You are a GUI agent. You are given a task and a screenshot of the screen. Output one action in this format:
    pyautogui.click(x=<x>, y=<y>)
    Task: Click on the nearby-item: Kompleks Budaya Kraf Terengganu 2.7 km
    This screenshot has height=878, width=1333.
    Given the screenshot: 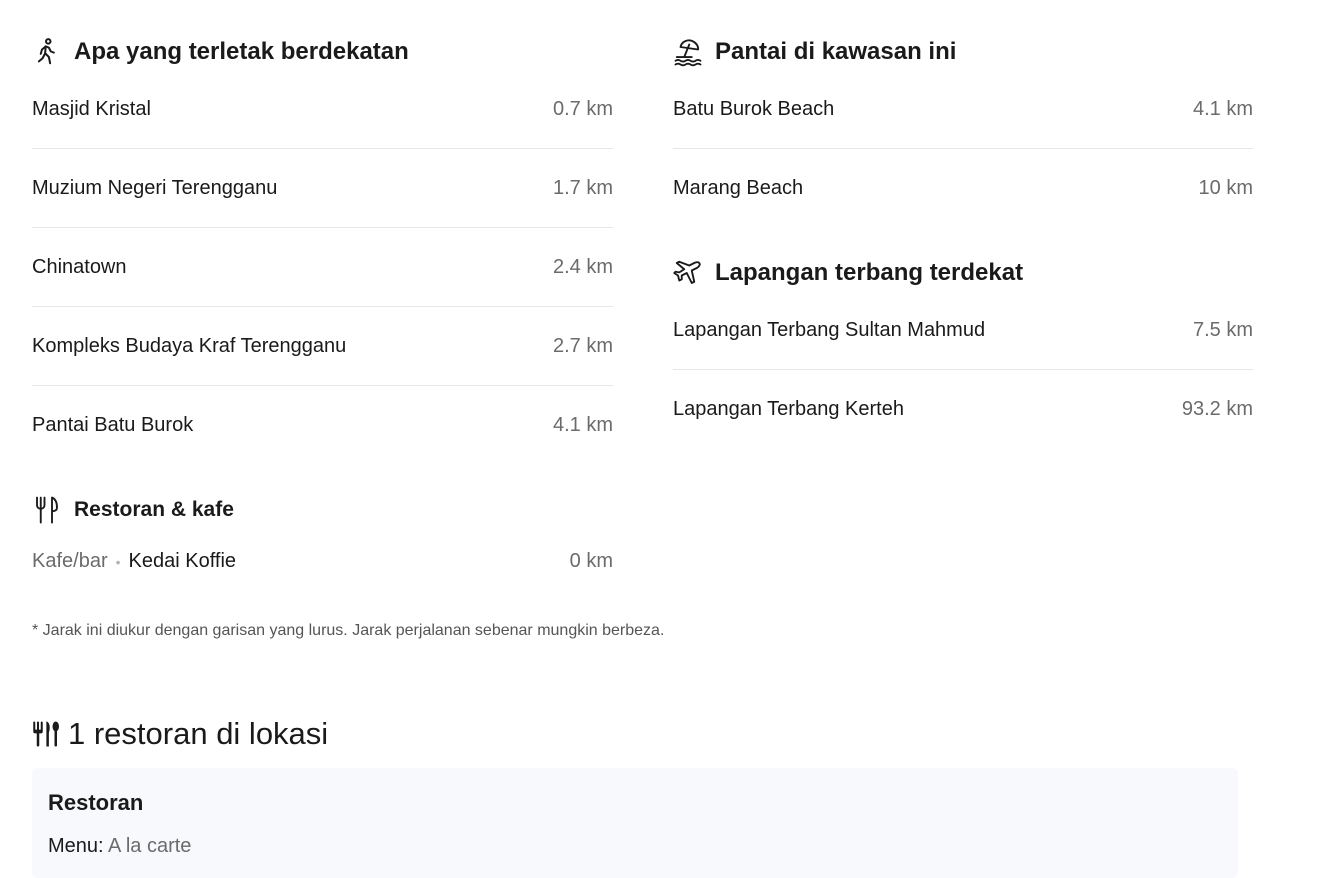 What is the action you would take?
    pyautogui.click(x=322, y=346)
    